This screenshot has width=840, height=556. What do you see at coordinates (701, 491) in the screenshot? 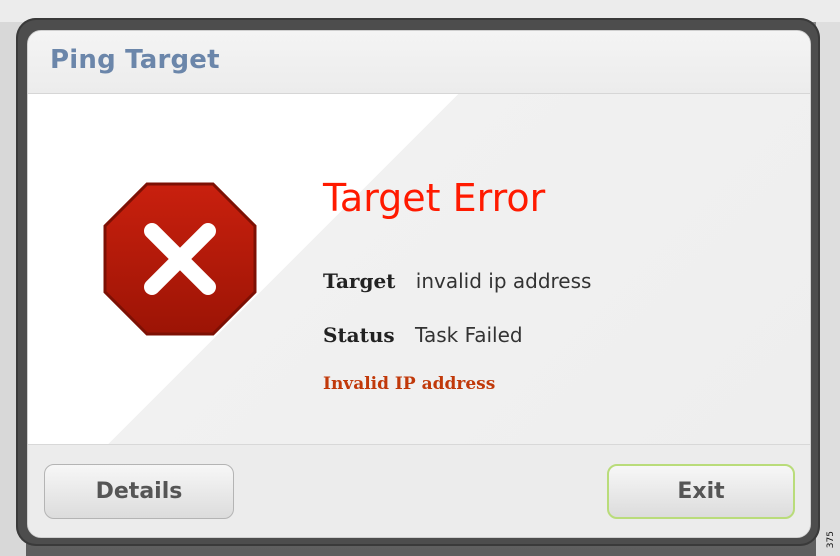
I see `exit-button: Exit` at bounding box center [701, 491].